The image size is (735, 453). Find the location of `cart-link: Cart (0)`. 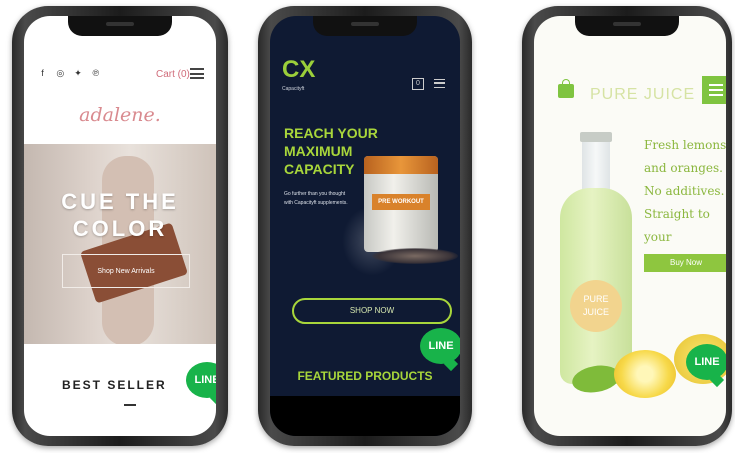

cart-link: Cart (0) is located at coordinates (173, 74).